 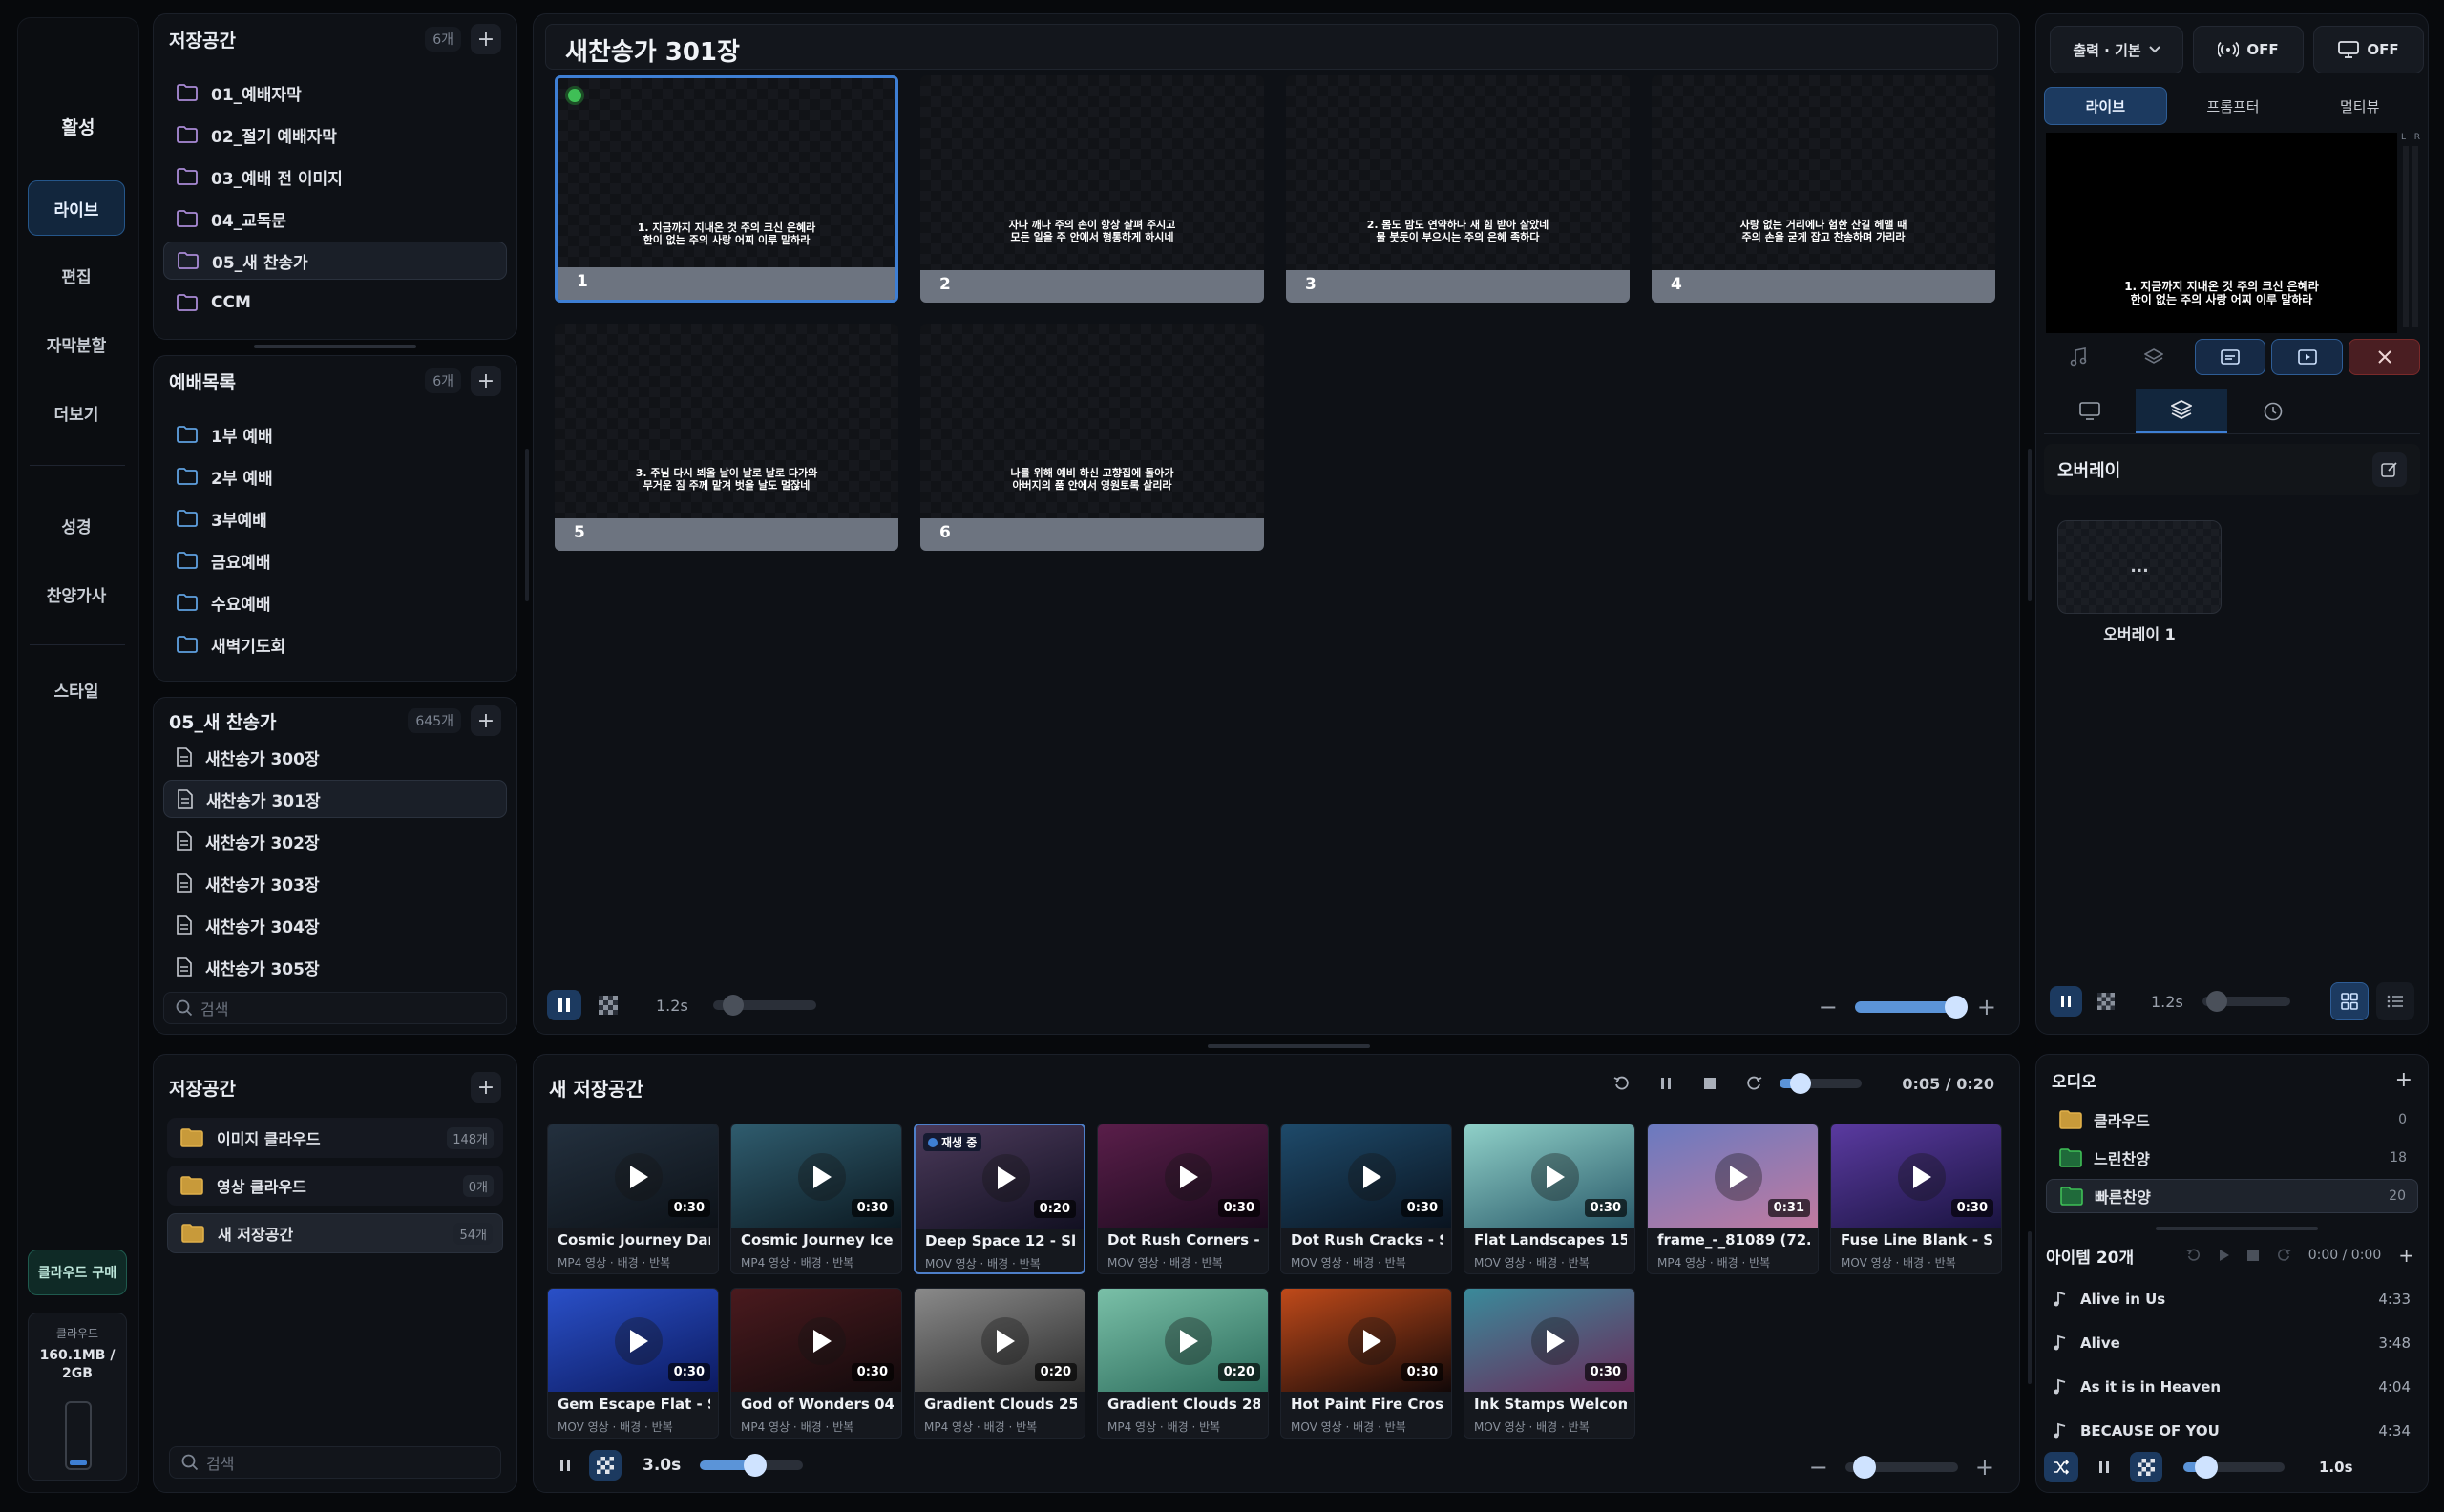 What do you see at coordinates (76, 208) in the screenshot?
I see `nav-item-live: 라이브` at bounding box center [76, 208].